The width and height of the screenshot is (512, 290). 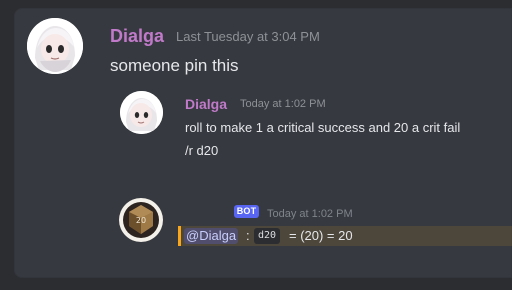 I want to click on roll-result: = (20) = 20, so click(x=321, y=235).